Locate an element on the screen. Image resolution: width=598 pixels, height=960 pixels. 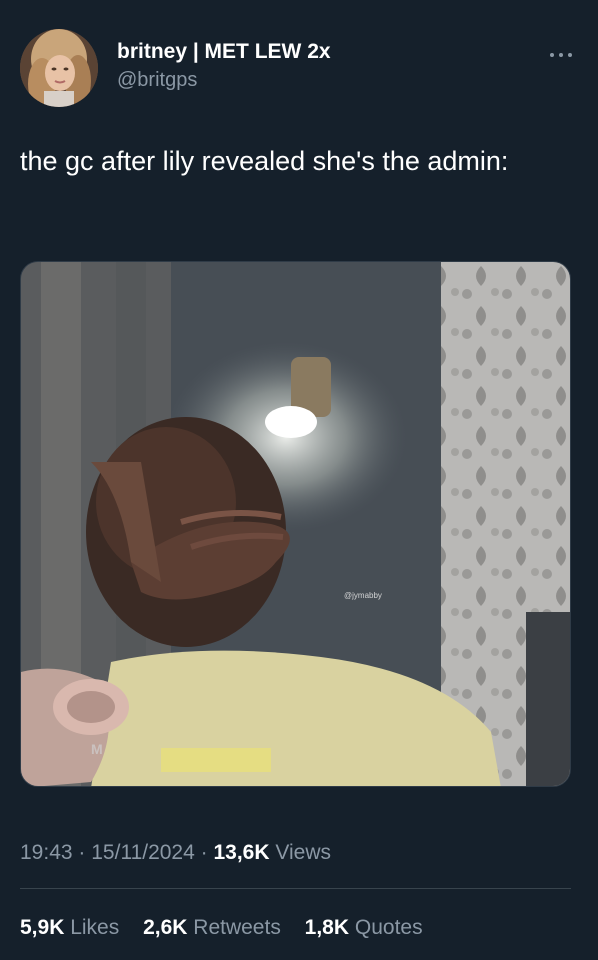
tweet-date: 15/11/2024 is located at coordinates (143, 852).